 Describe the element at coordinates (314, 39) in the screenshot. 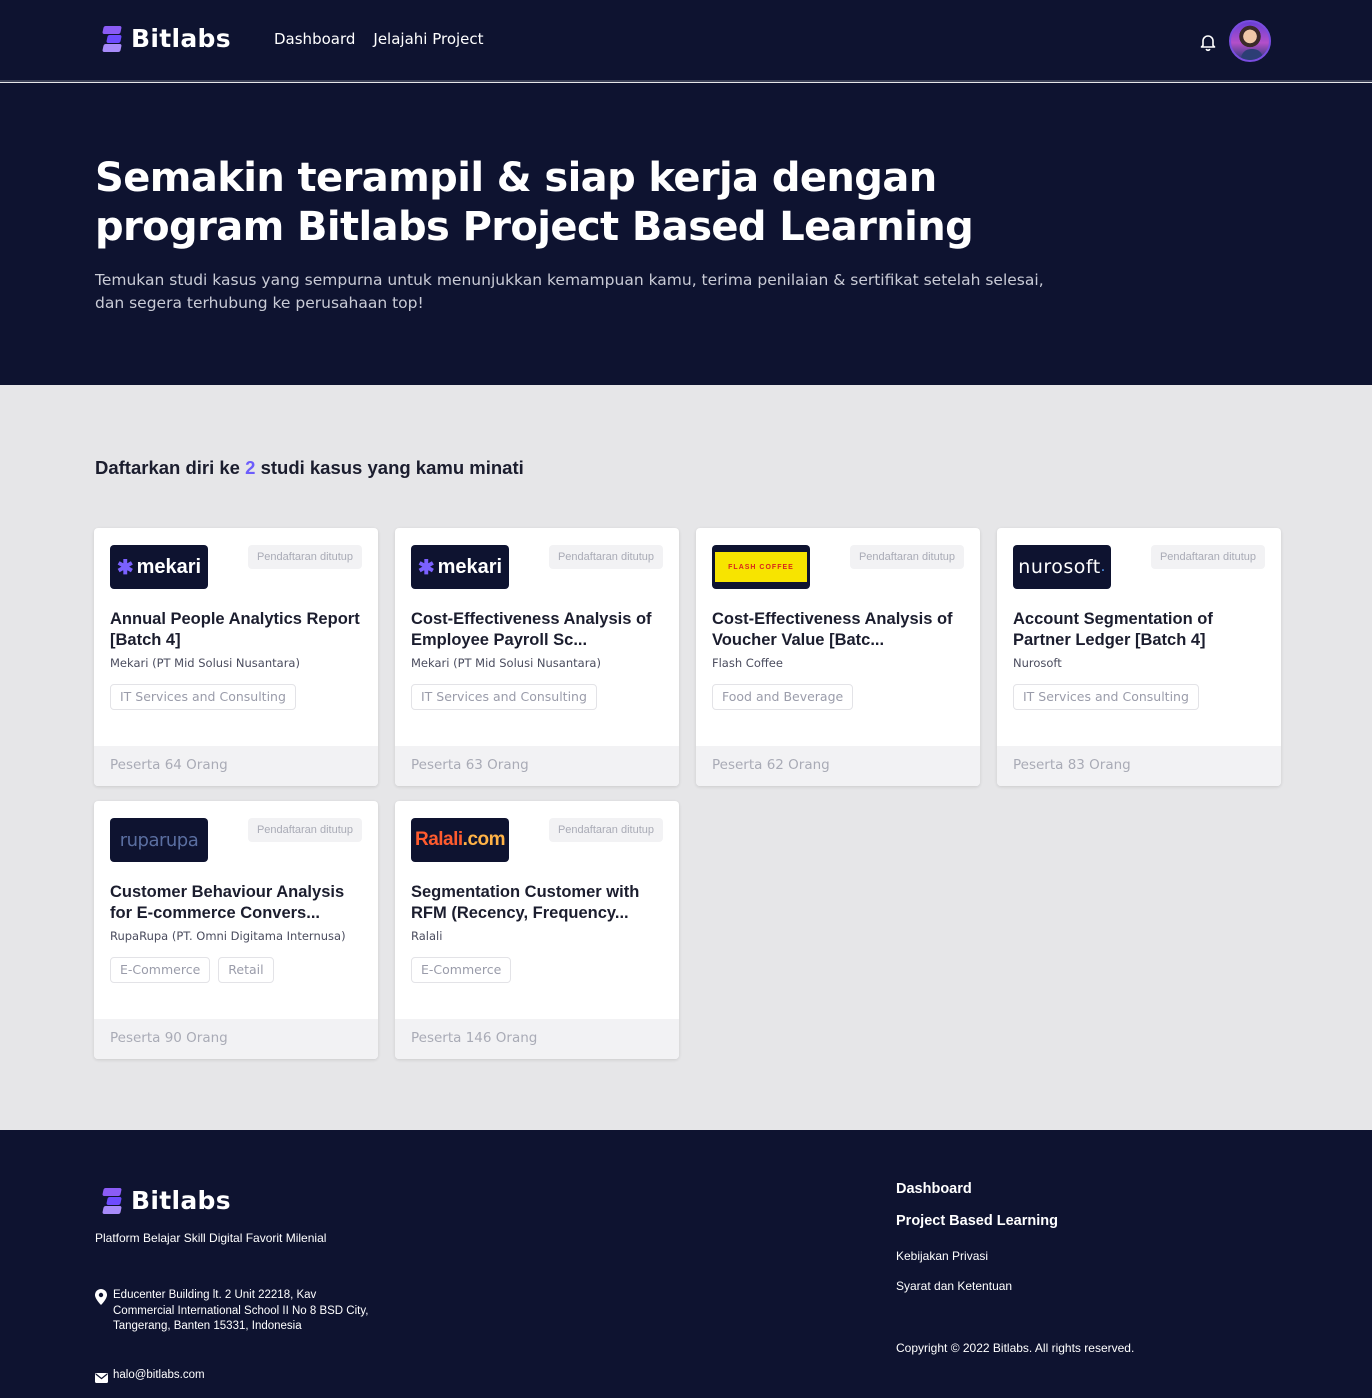

I see `nav-link-dashboard: Dashboard` at that location.